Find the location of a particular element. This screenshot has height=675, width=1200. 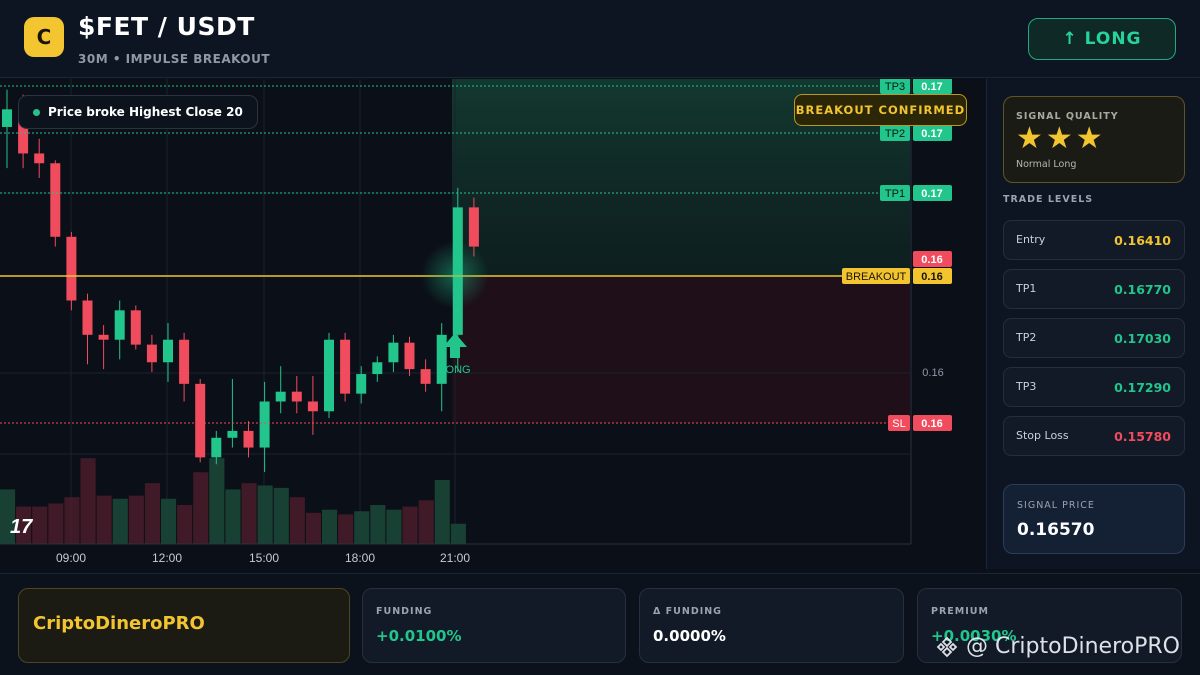

stat-value: 0.0000% is located at coordinates (689, 636).